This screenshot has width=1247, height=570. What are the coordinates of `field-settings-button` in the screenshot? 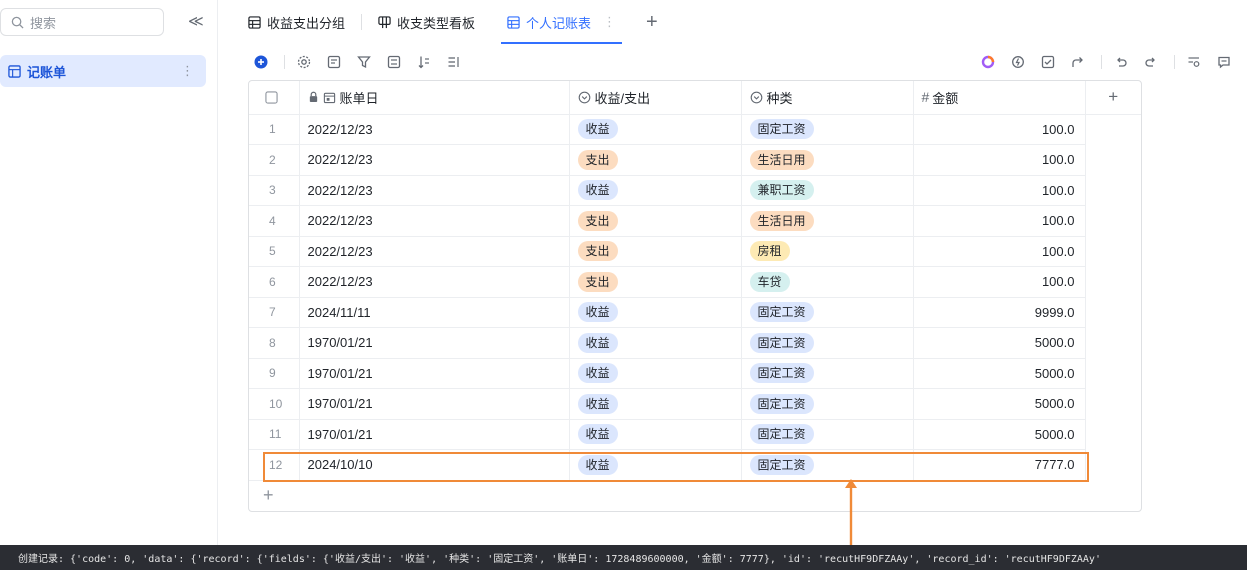 It's located at (304, 62).